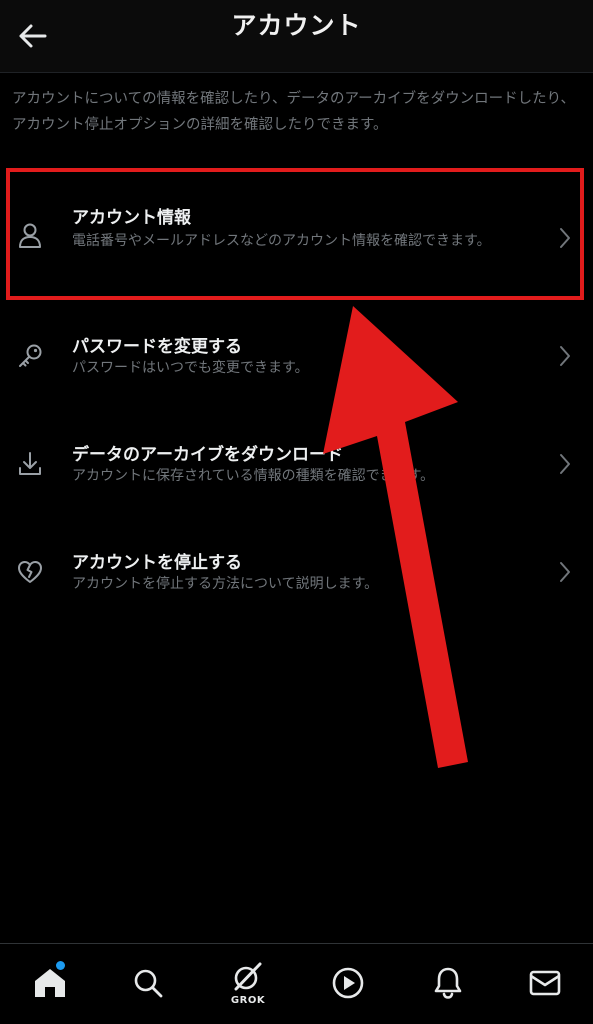 The width and height of the screenshot is (593, 1024). Describe the element at coordinates (30, 464) in the screenshot. I see `download-icon` at that location.